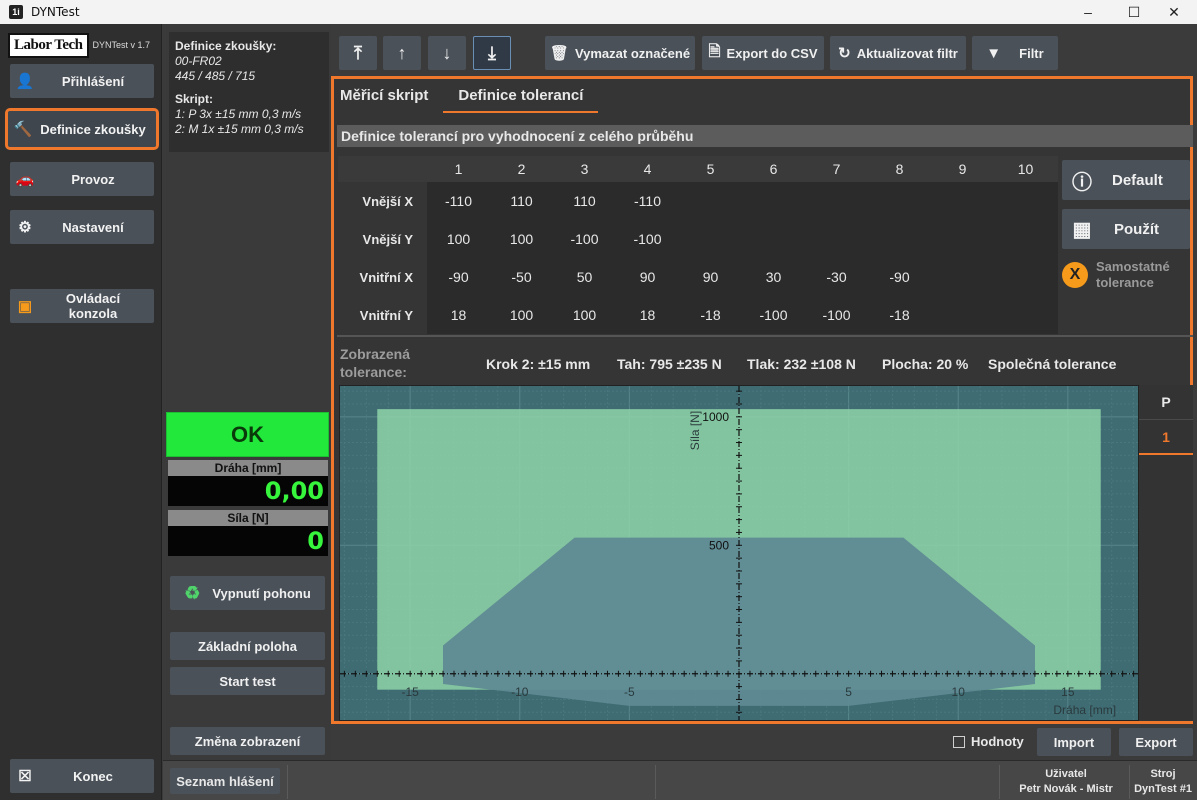 This screenshot has height=800, width=1197. I want to click on seznam-hlaseni-button: Seznam hlášení, so click(225, 781).